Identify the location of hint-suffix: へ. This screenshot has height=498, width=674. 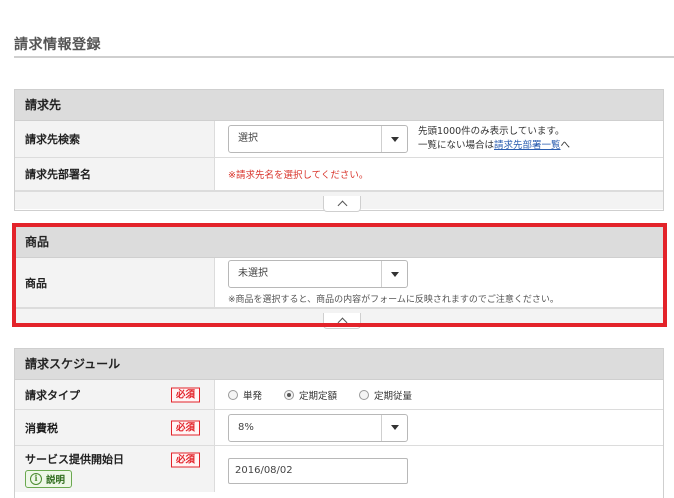
(565, 145).